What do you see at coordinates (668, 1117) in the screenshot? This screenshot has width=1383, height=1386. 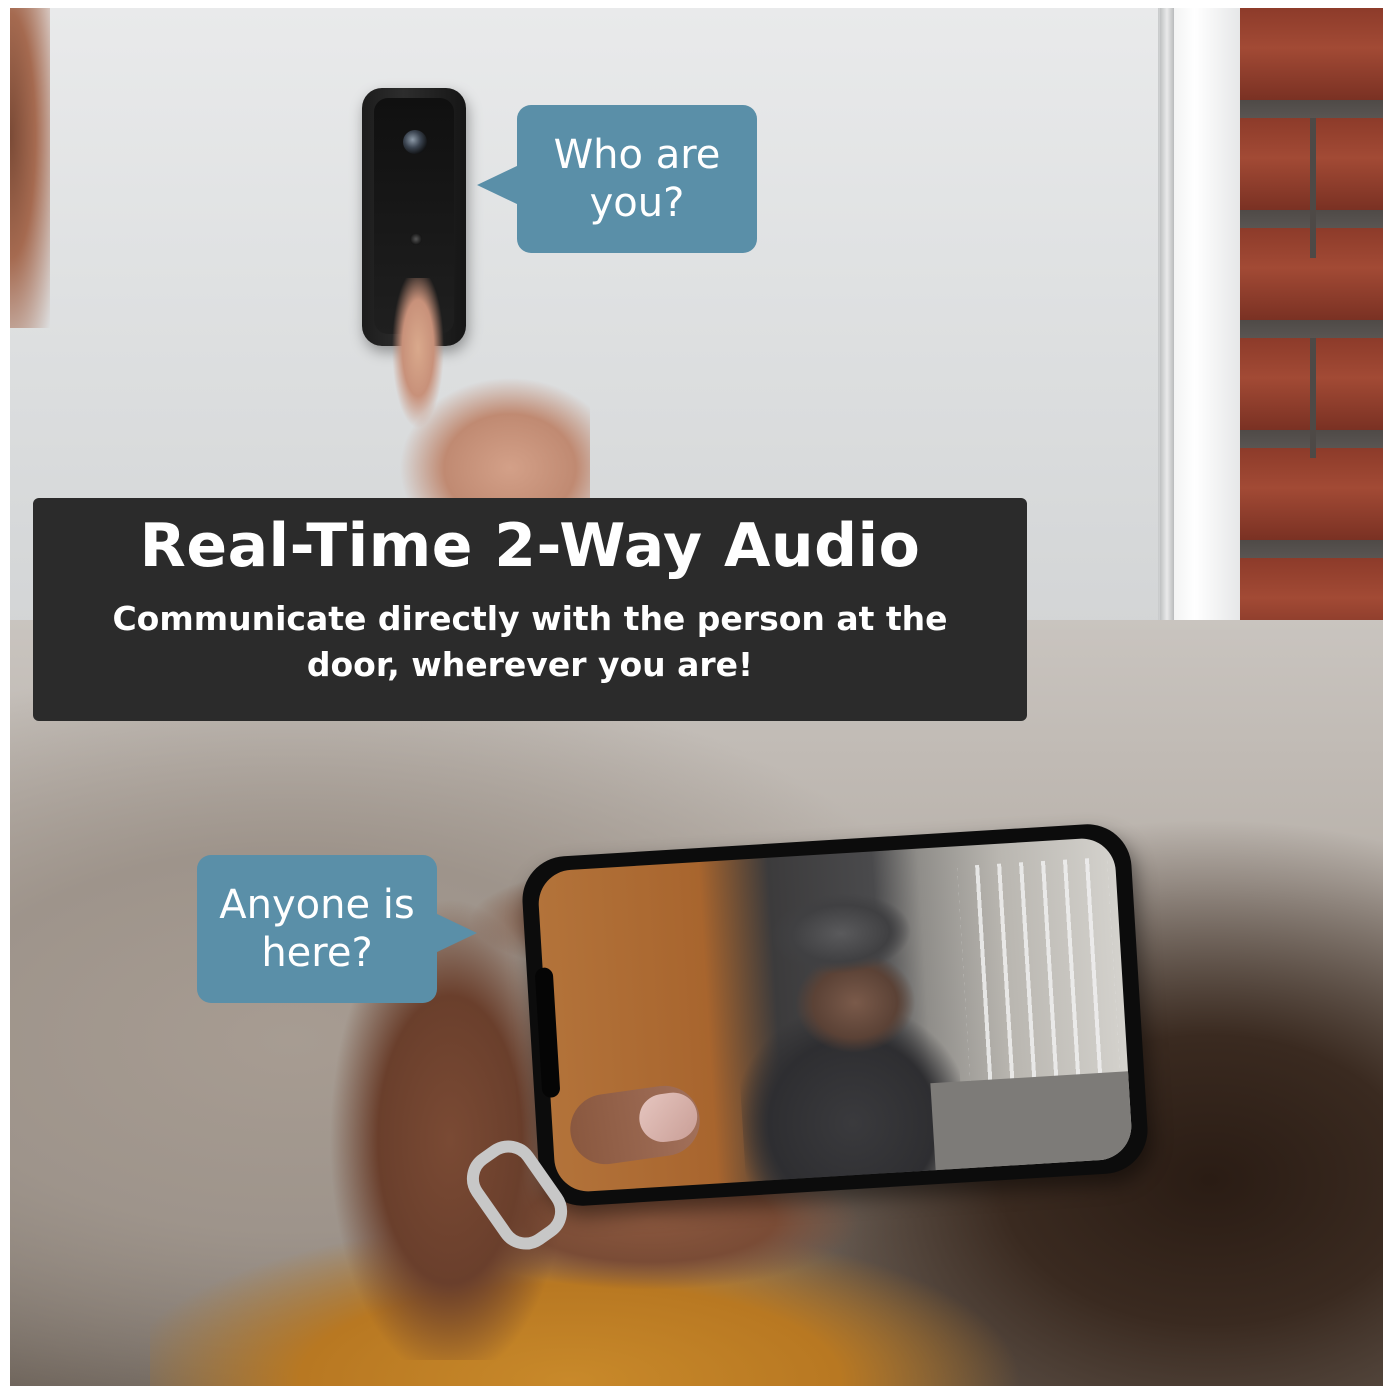 I see `thumbnail-nail` at bounding box center [668, 1117].